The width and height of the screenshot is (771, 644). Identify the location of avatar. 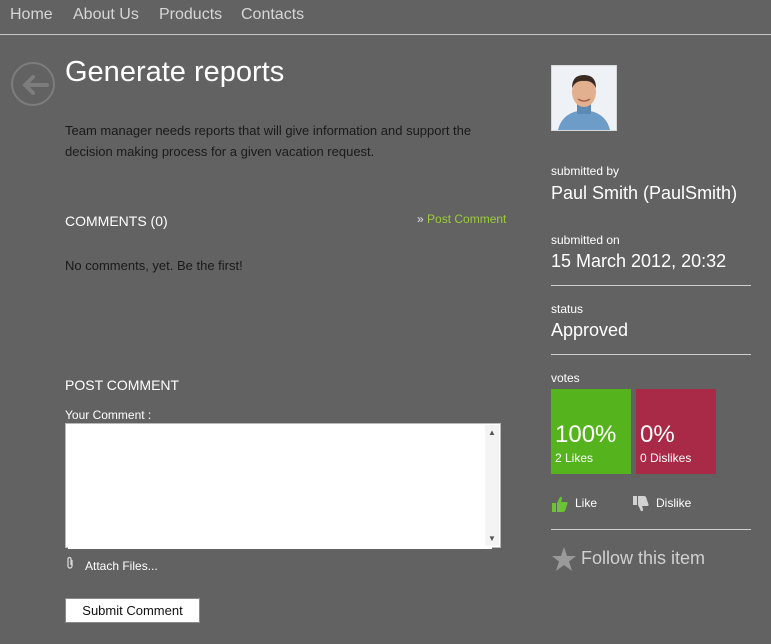
(584, 98).